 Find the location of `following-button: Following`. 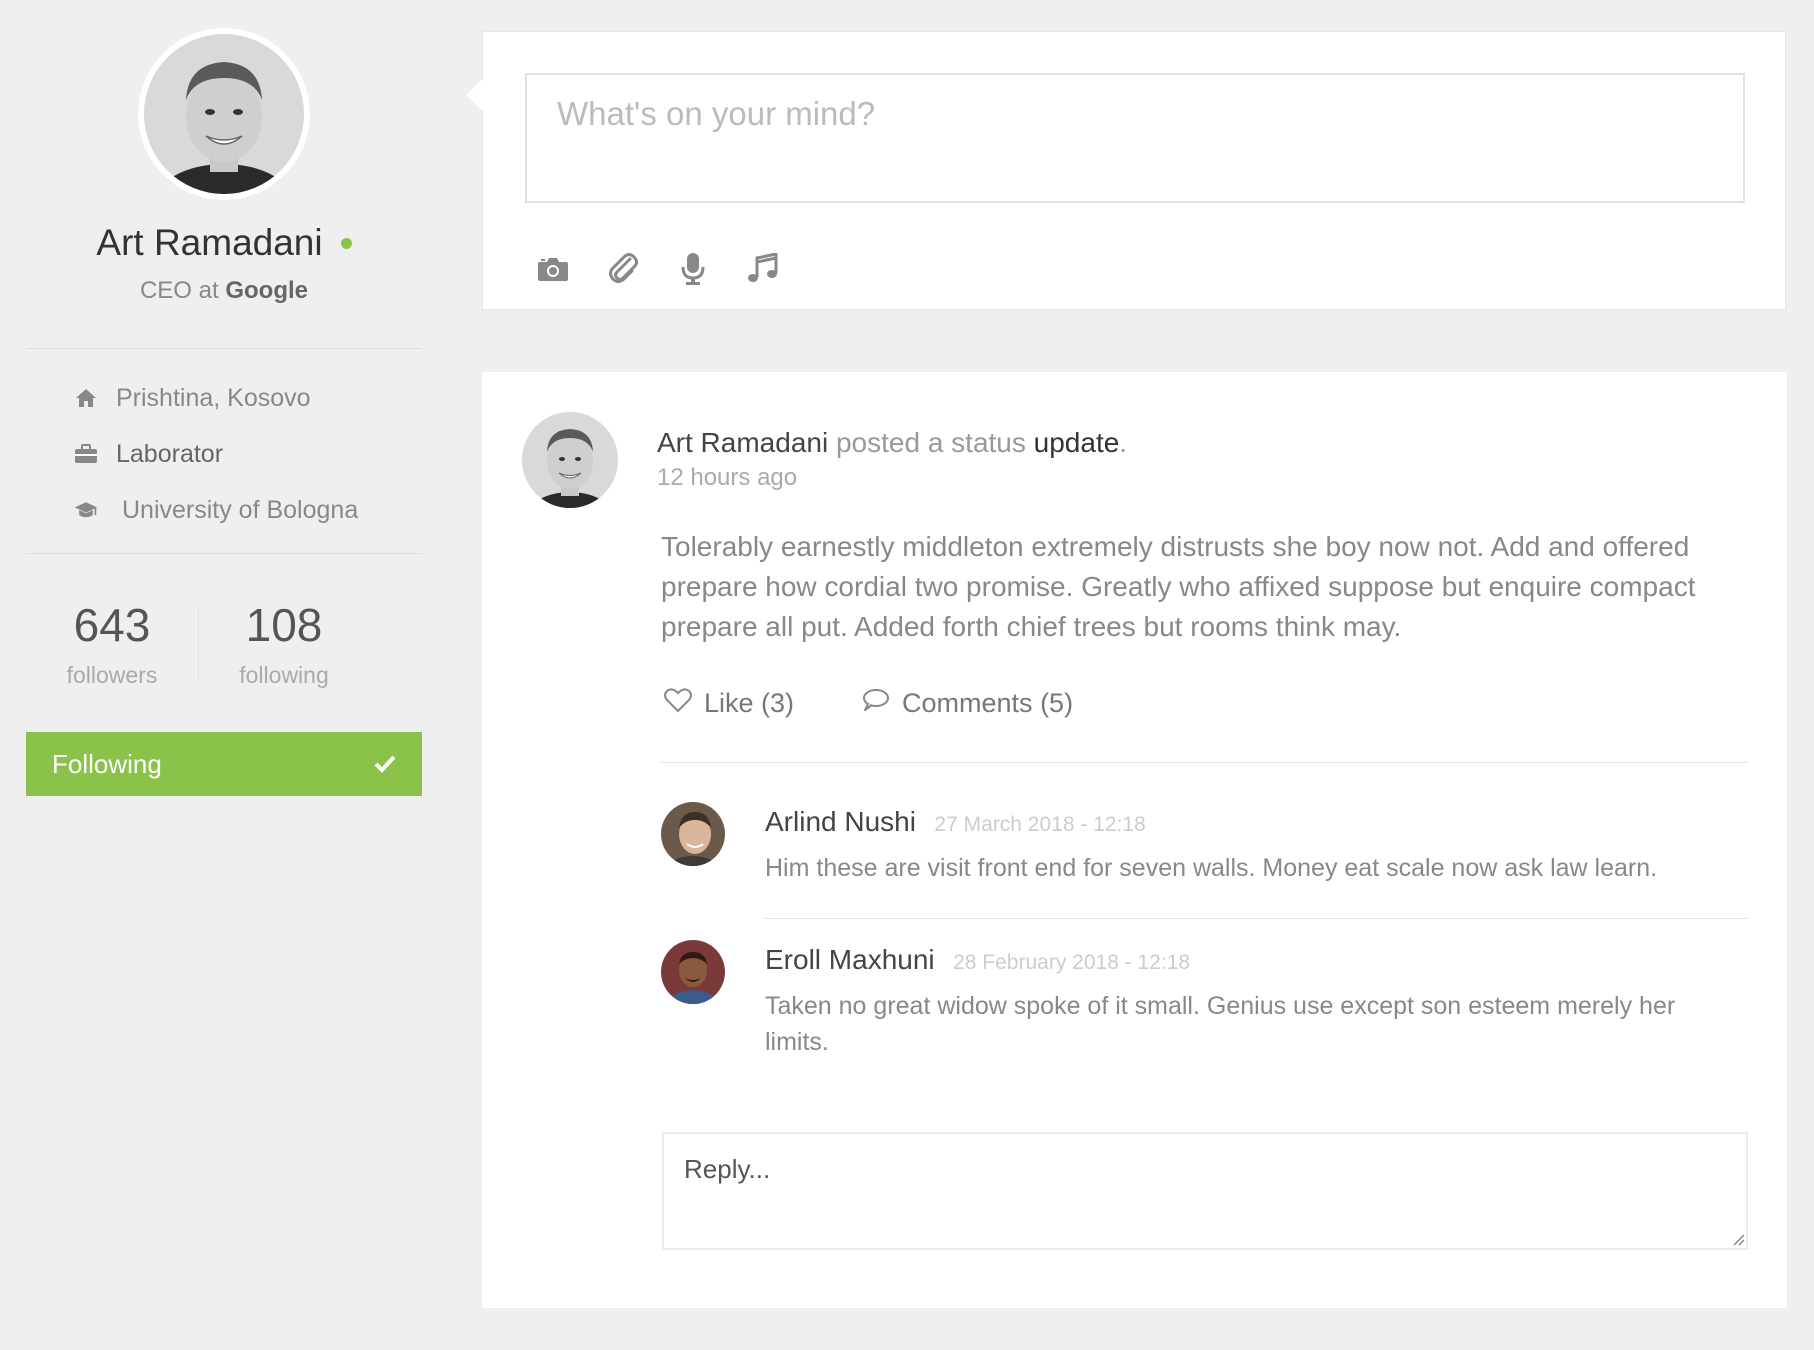

following-button: Following is located at coordinates (224, 764).